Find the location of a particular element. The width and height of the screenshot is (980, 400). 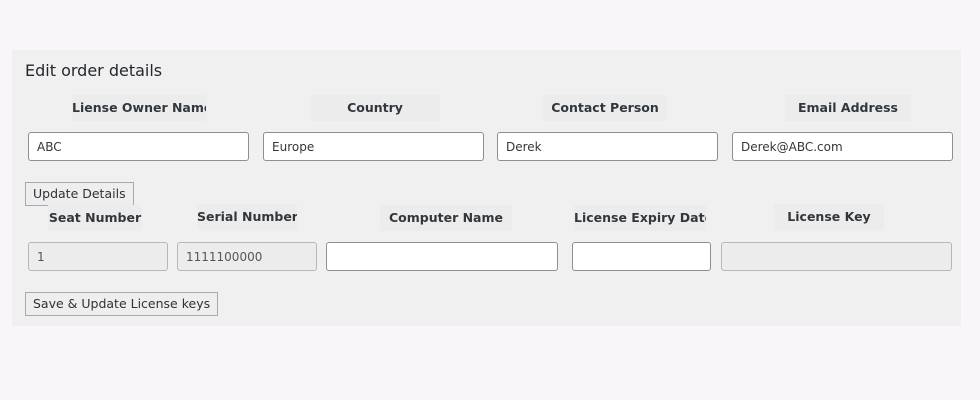

computer-name-input is located at coordinates (442, 256).